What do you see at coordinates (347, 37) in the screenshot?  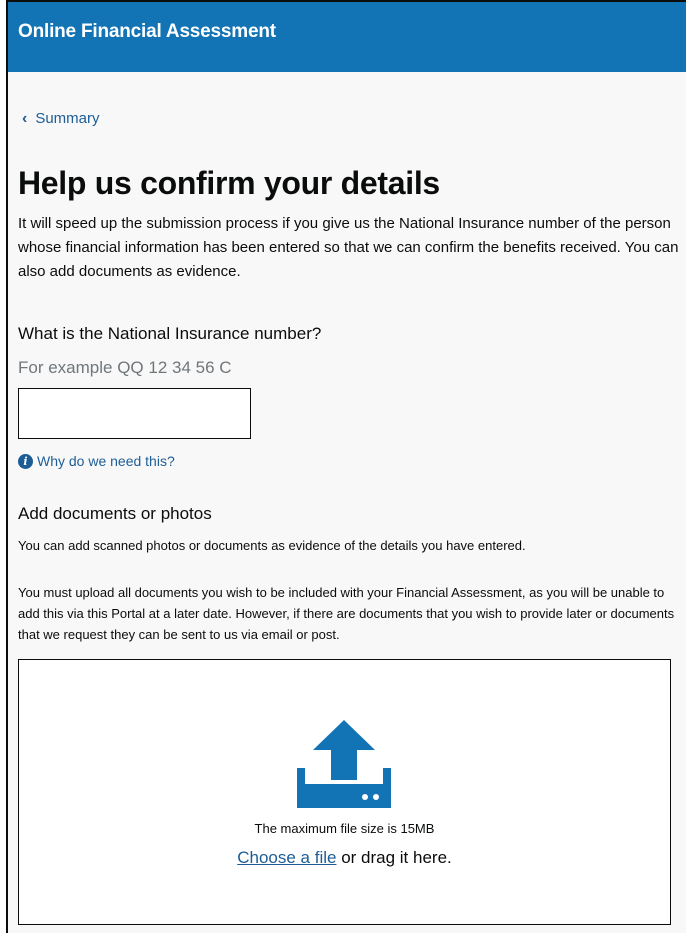 I see `site-header: Online Financial Assessment` at bounding box center [347, 37].